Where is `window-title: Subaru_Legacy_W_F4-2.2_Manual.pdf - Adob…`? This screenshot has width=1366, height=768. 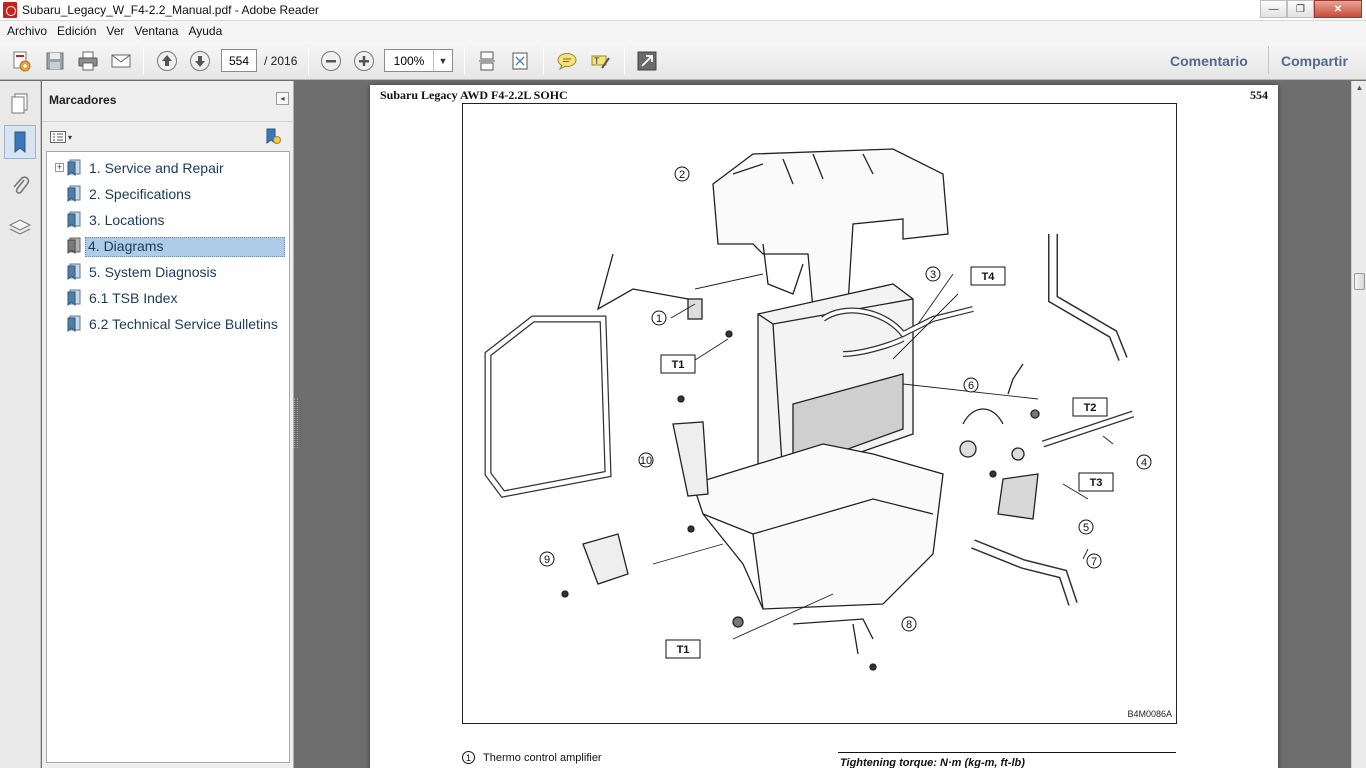
window-title: Subaru_Legacy_W_F4-2.2_Manual.pdf - Adob… is located at coordinates (170, 10).